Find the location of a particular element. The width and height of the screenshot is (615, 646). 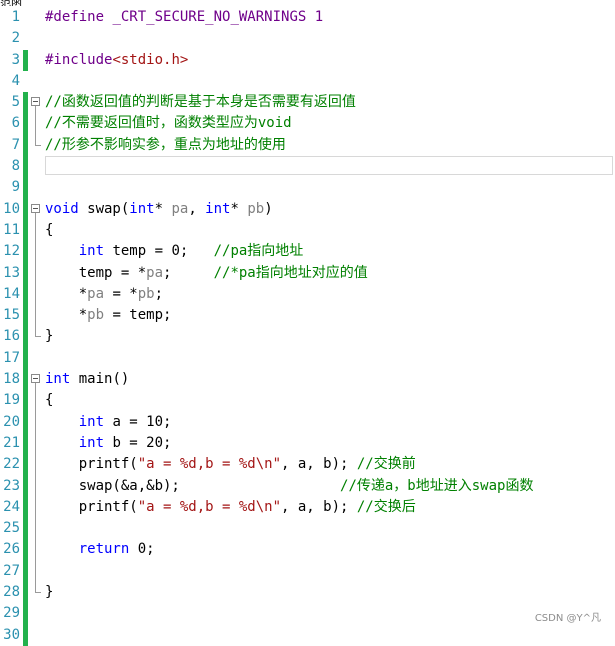

code-line-6: 6 //不需要返回值时，函数类型应为void is located at coordinates (307, 124).